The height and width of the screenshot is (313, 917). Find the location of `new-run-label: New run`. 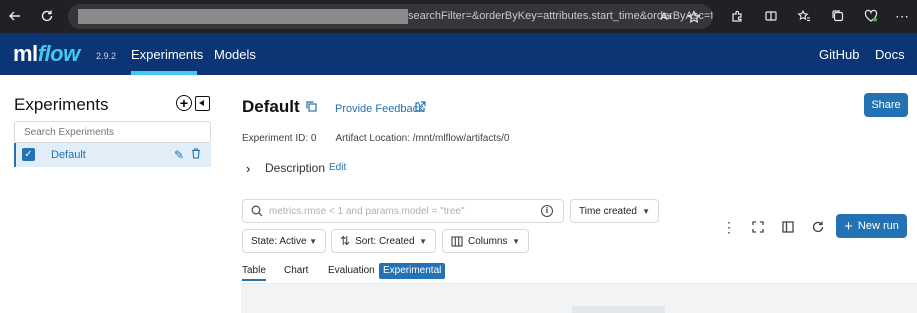

new-run-label: New run is located at coordinates (878, 226).